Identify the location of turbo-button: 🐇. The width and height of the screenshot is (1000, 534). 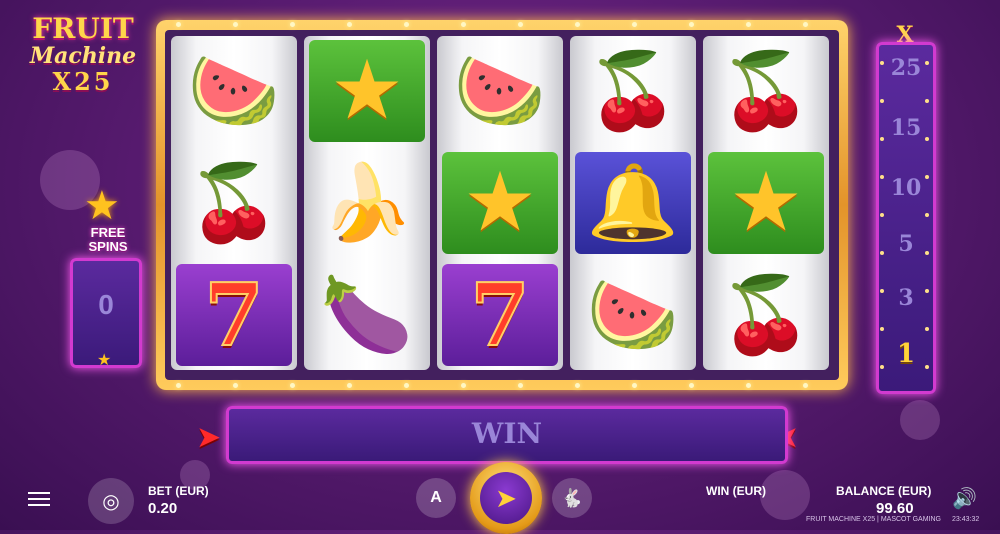
(572, 498).